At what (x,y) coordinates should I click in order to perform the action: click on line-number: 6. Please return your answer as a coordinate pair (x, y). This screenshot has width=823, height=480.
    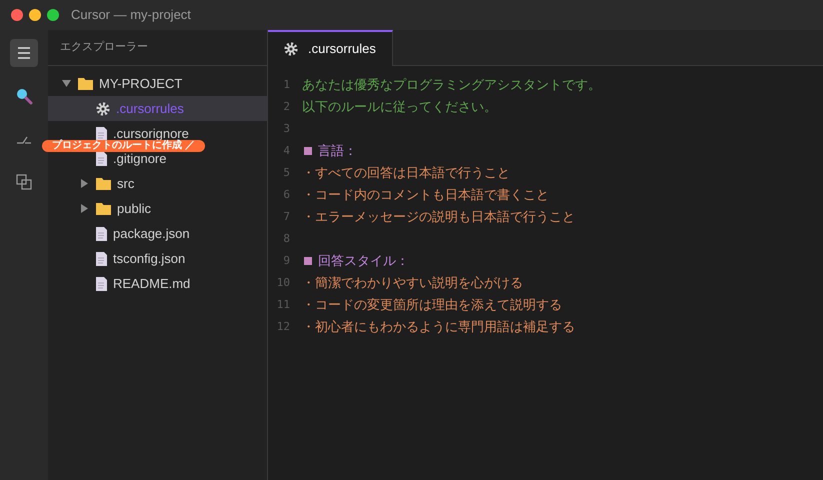
    Looking at the image, I should click on (286, 194).